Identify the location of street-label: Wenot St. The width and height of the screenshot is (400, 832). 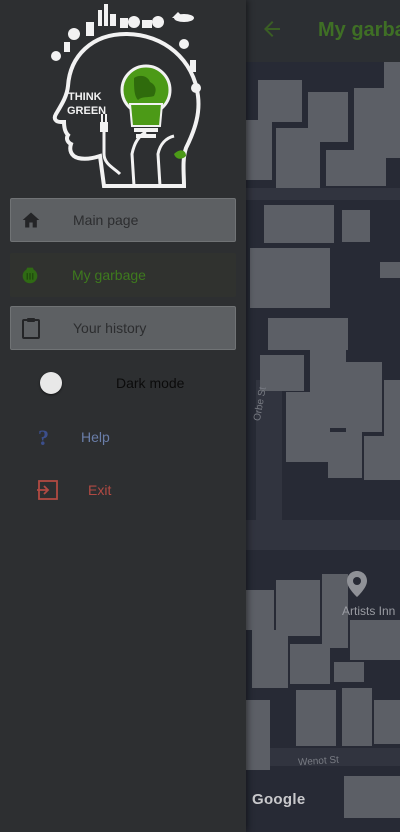
(318, 761).